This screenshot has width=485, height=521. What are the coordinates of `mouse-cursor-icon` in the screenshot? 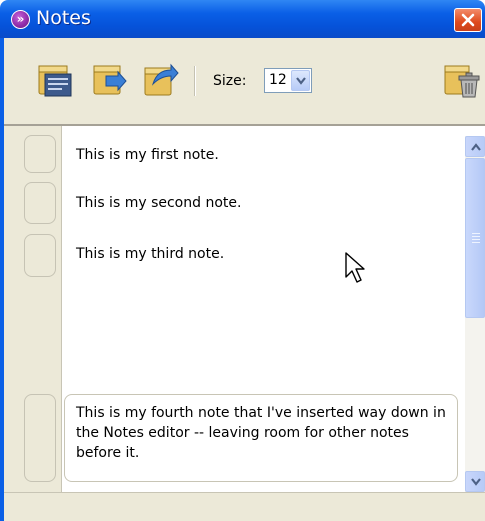 It's located at (355, 267).